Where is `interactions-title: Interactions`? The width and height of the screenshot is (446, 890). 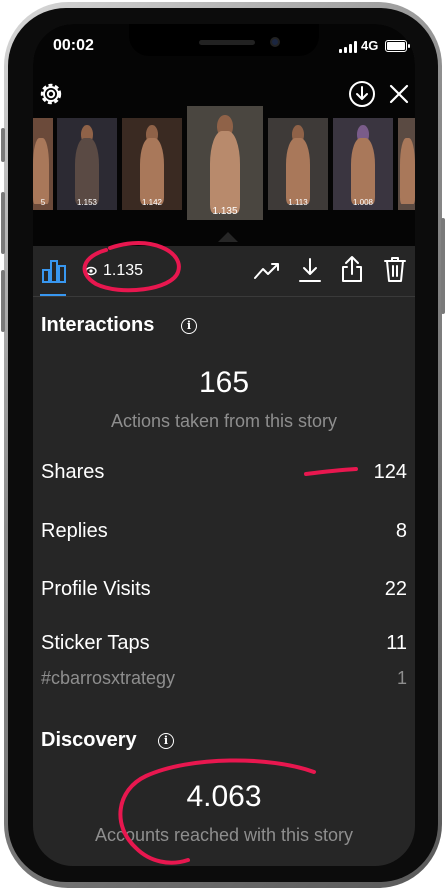 interactions-title: Interactions is located at coordinates (98, 325).